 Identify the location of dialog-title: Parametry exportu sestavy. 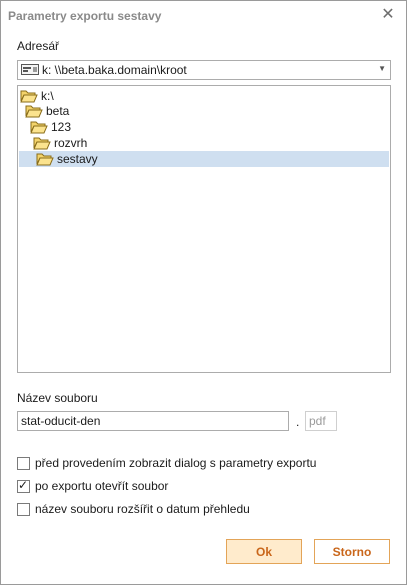
(85, 16).